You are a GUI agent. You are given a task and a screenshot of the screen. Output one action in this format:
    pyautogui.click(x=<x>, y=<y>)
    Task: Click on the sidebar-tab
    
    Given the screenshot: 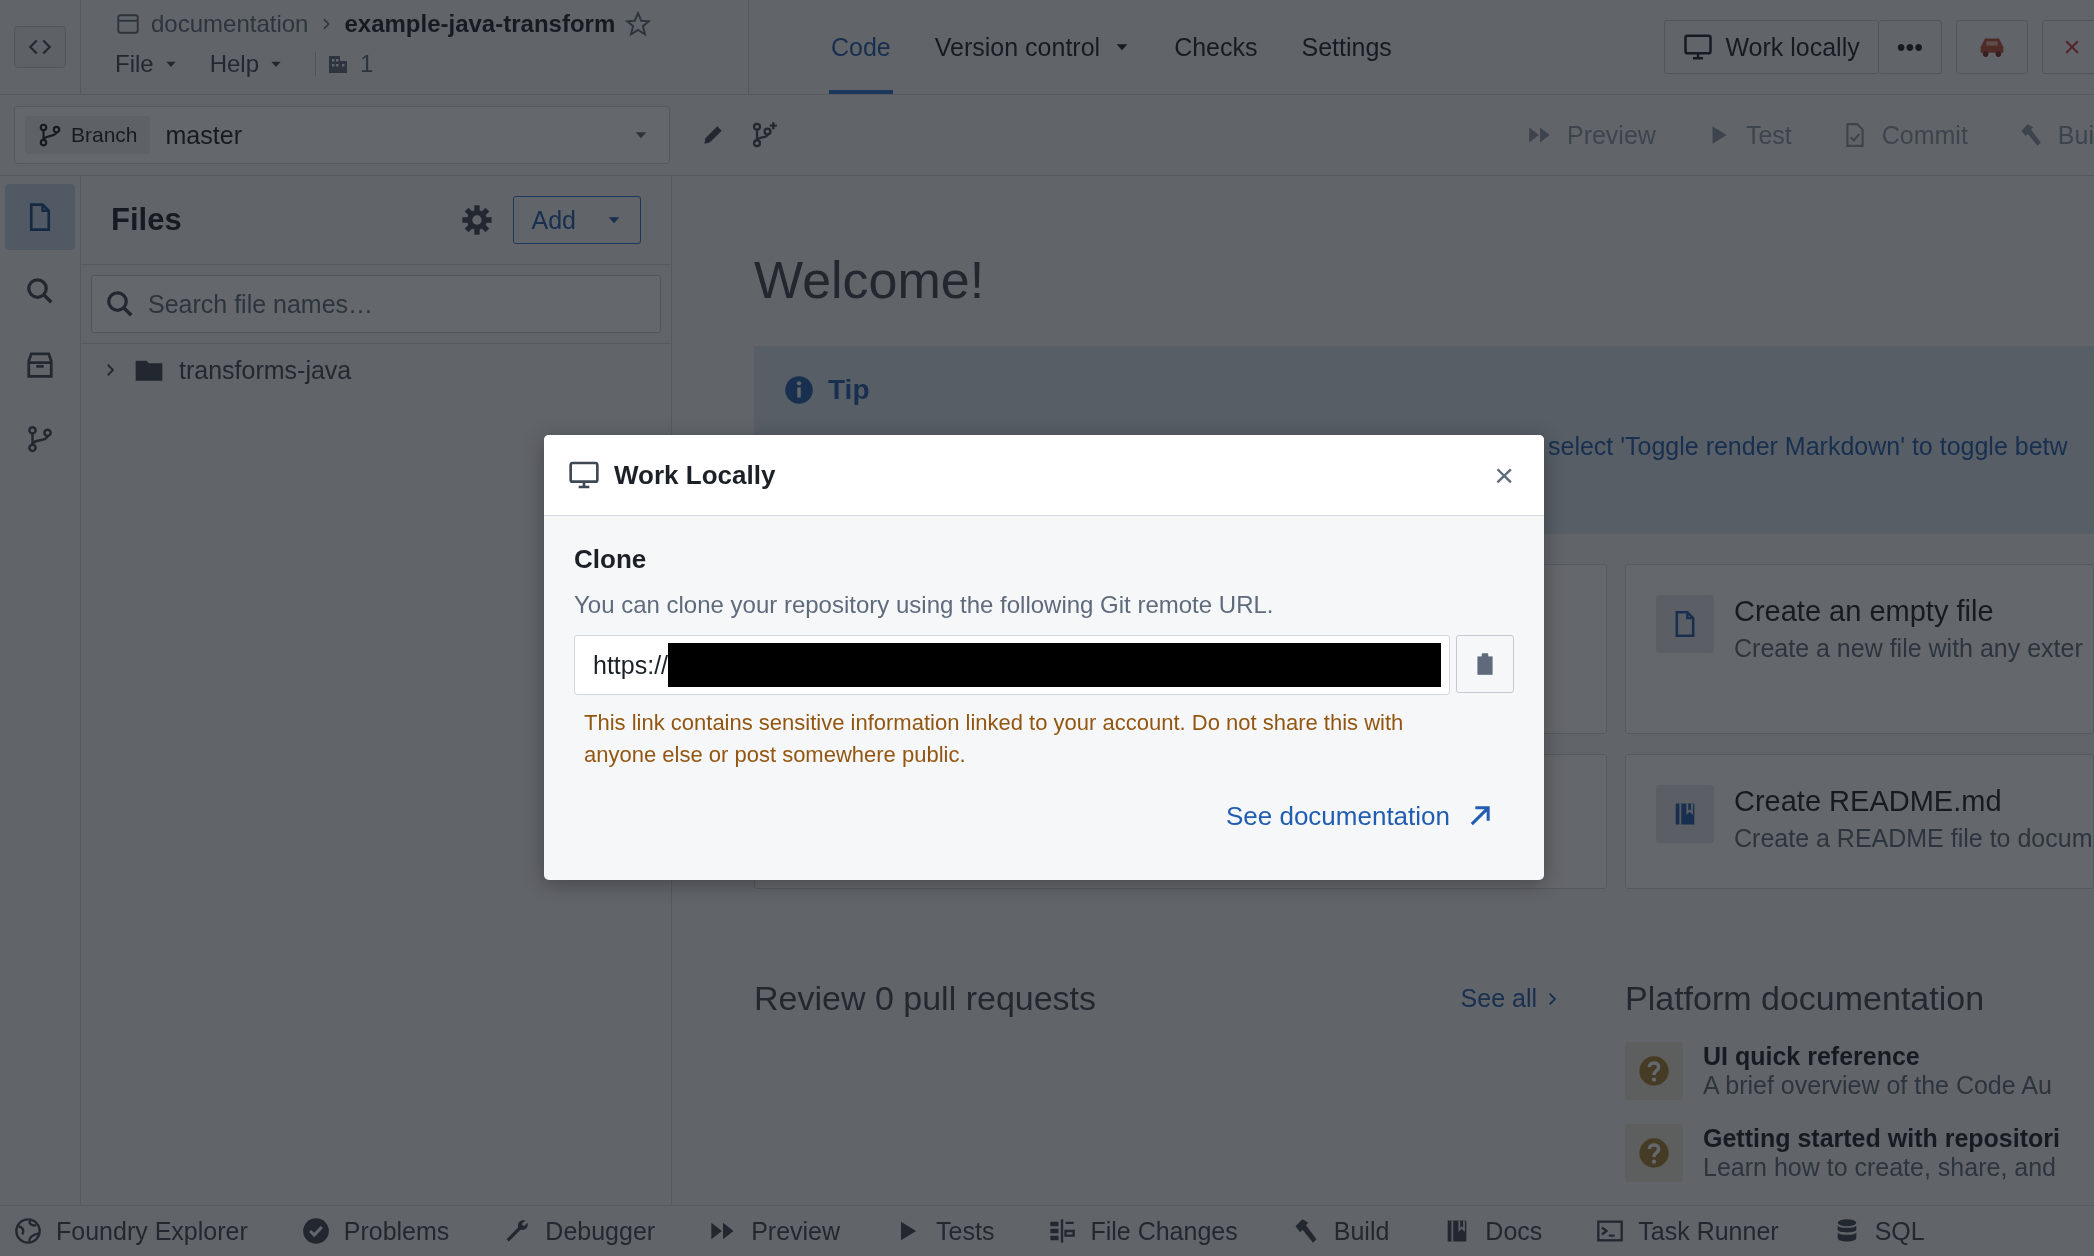 What is the action you would take?
    pyautogui.click(x=40, y=217)
    